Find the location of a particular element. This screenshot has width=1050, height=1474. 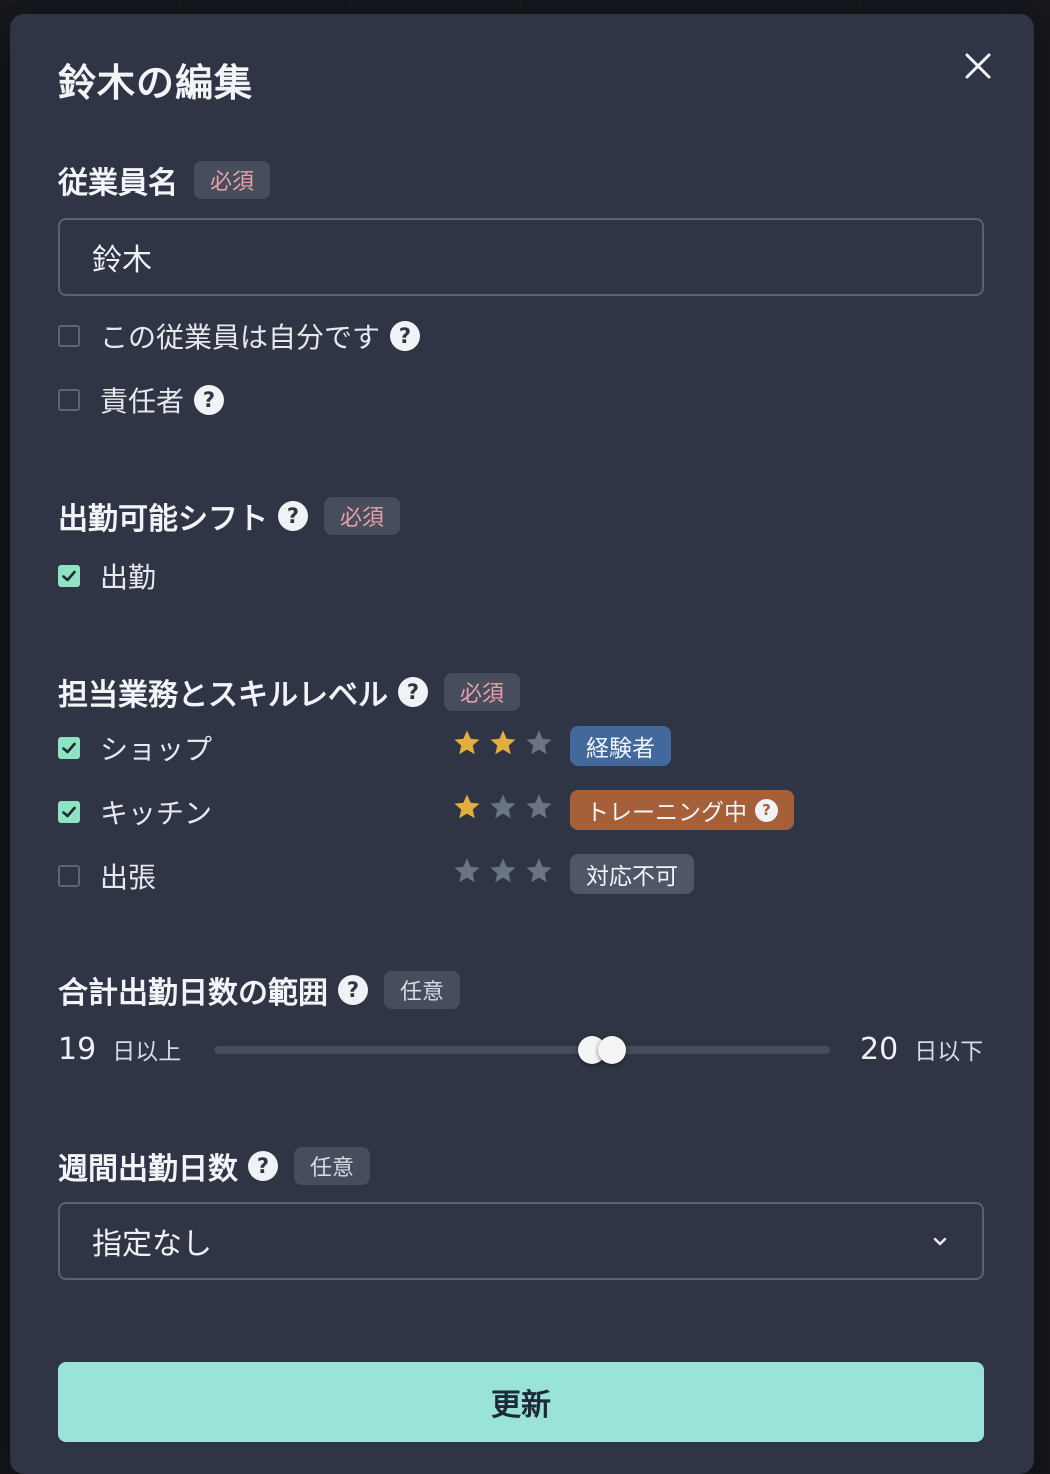

workdays-range-label-text: 合計出勤日数の範囲 is located at coordinates (193, 993).